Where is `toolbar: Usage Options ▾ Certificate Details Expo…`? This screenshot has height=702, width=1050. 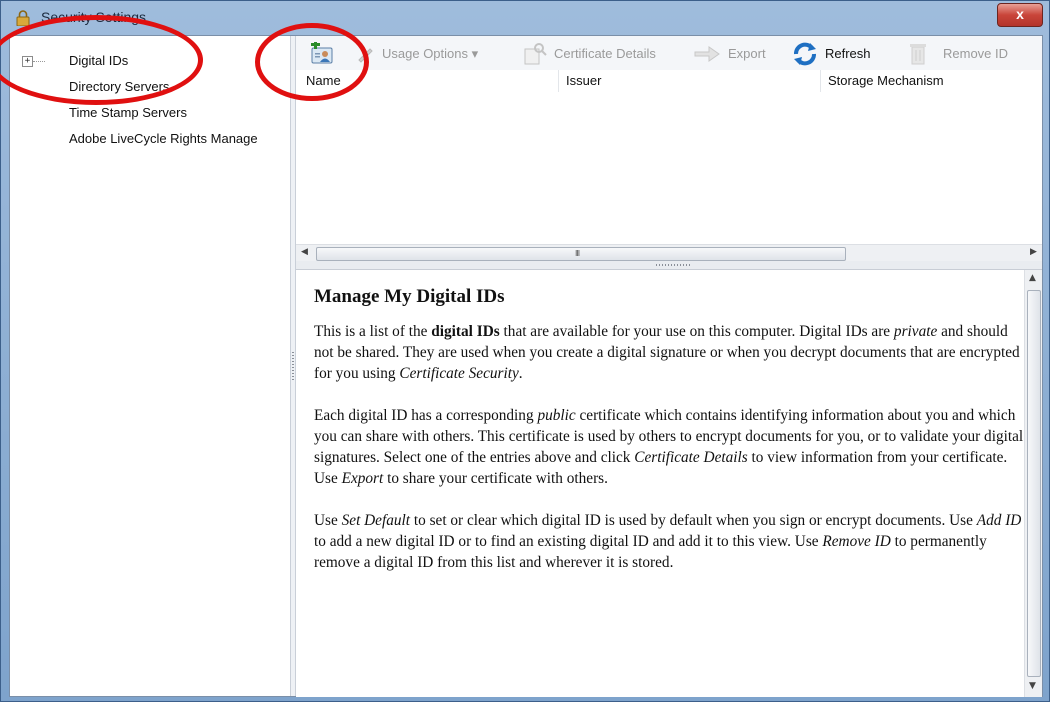
toolbar: Usage Options ▾ Certificate Details Expo… is located at coordinates (669, 53).